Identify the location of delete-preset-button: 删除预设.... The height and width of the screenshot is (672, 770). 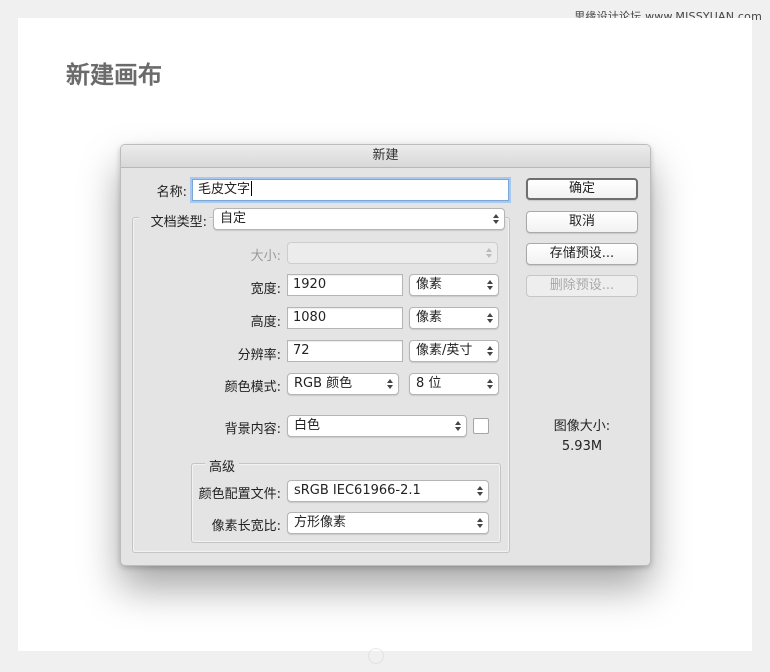
(582, 286).